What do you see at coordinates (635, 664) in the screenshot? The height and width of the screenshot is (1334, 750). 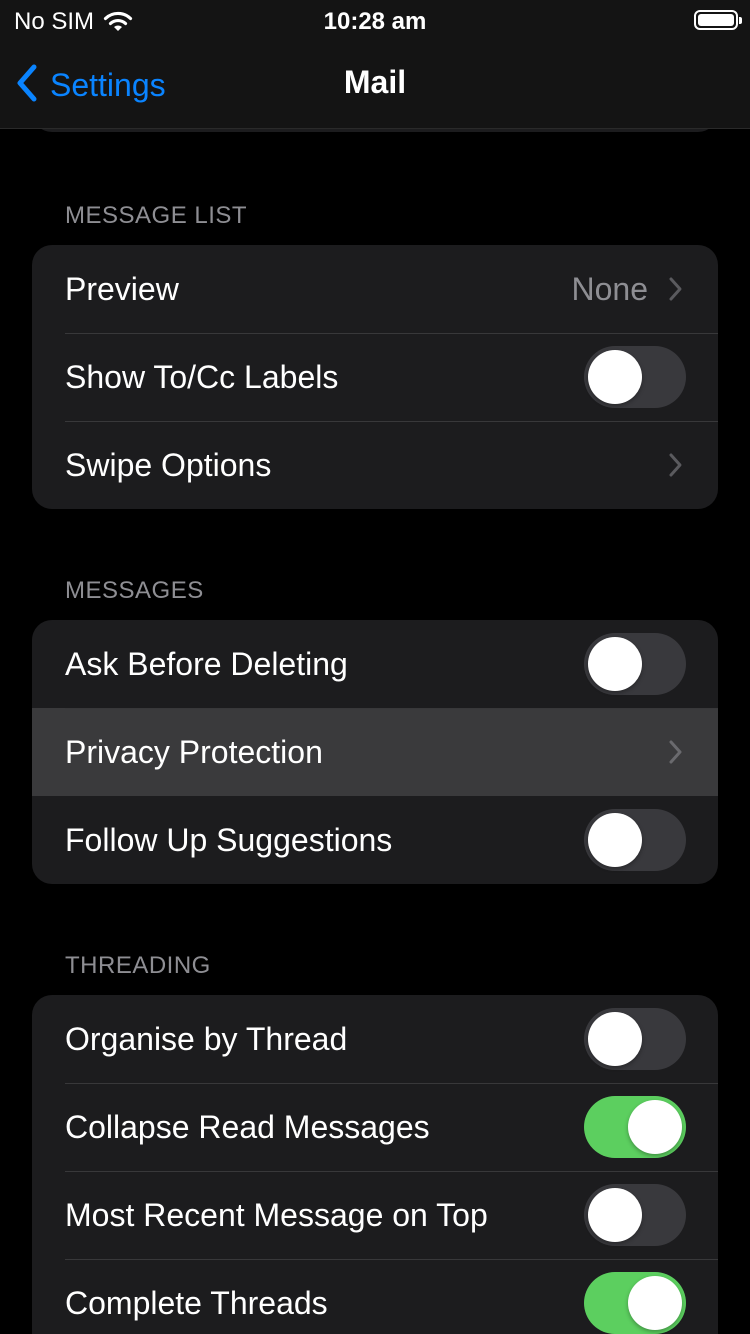 I see `toggle-ask-before-deleting` at bounding box center [635, 664].